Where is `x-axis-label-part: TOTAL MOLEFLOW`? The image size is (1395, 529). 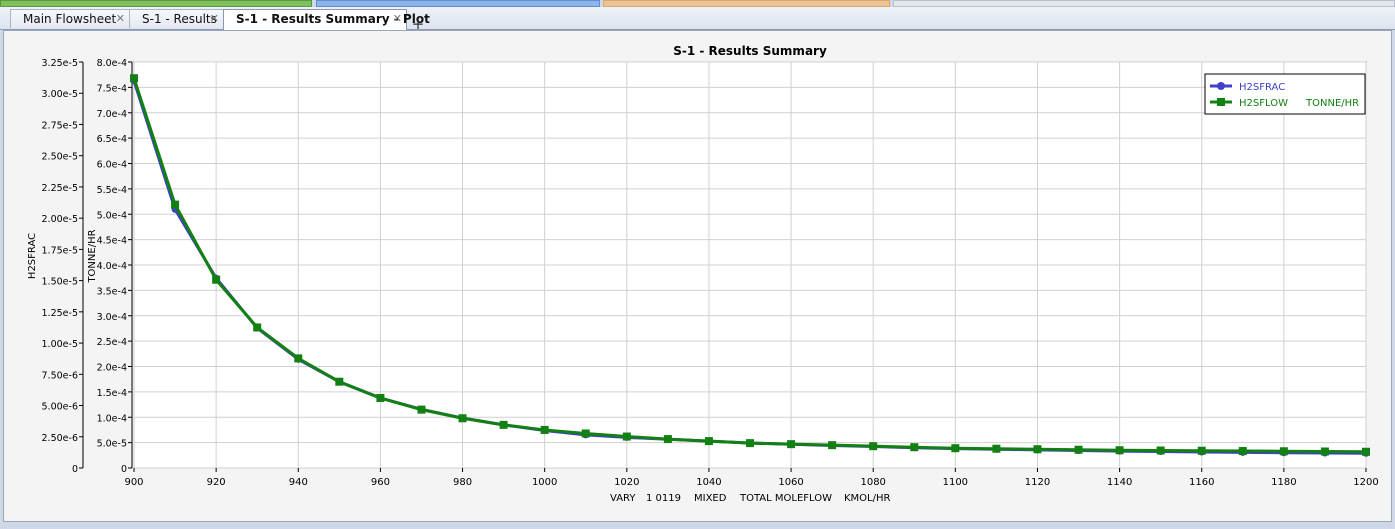 x-axis-label-part: TOTAL MOLEFLOW is located at coordinates (785, 498).